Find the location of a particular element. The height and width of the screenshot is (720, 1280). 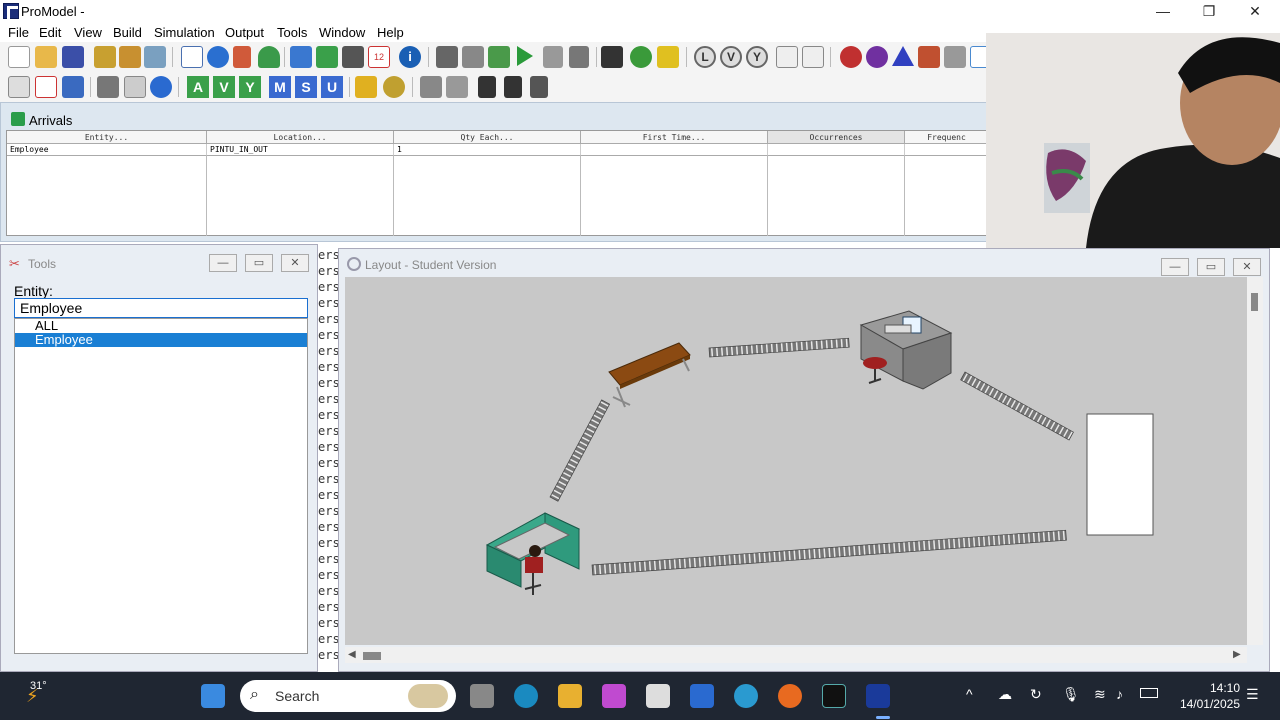

shifts-icon is located at coordinates (353, 57).